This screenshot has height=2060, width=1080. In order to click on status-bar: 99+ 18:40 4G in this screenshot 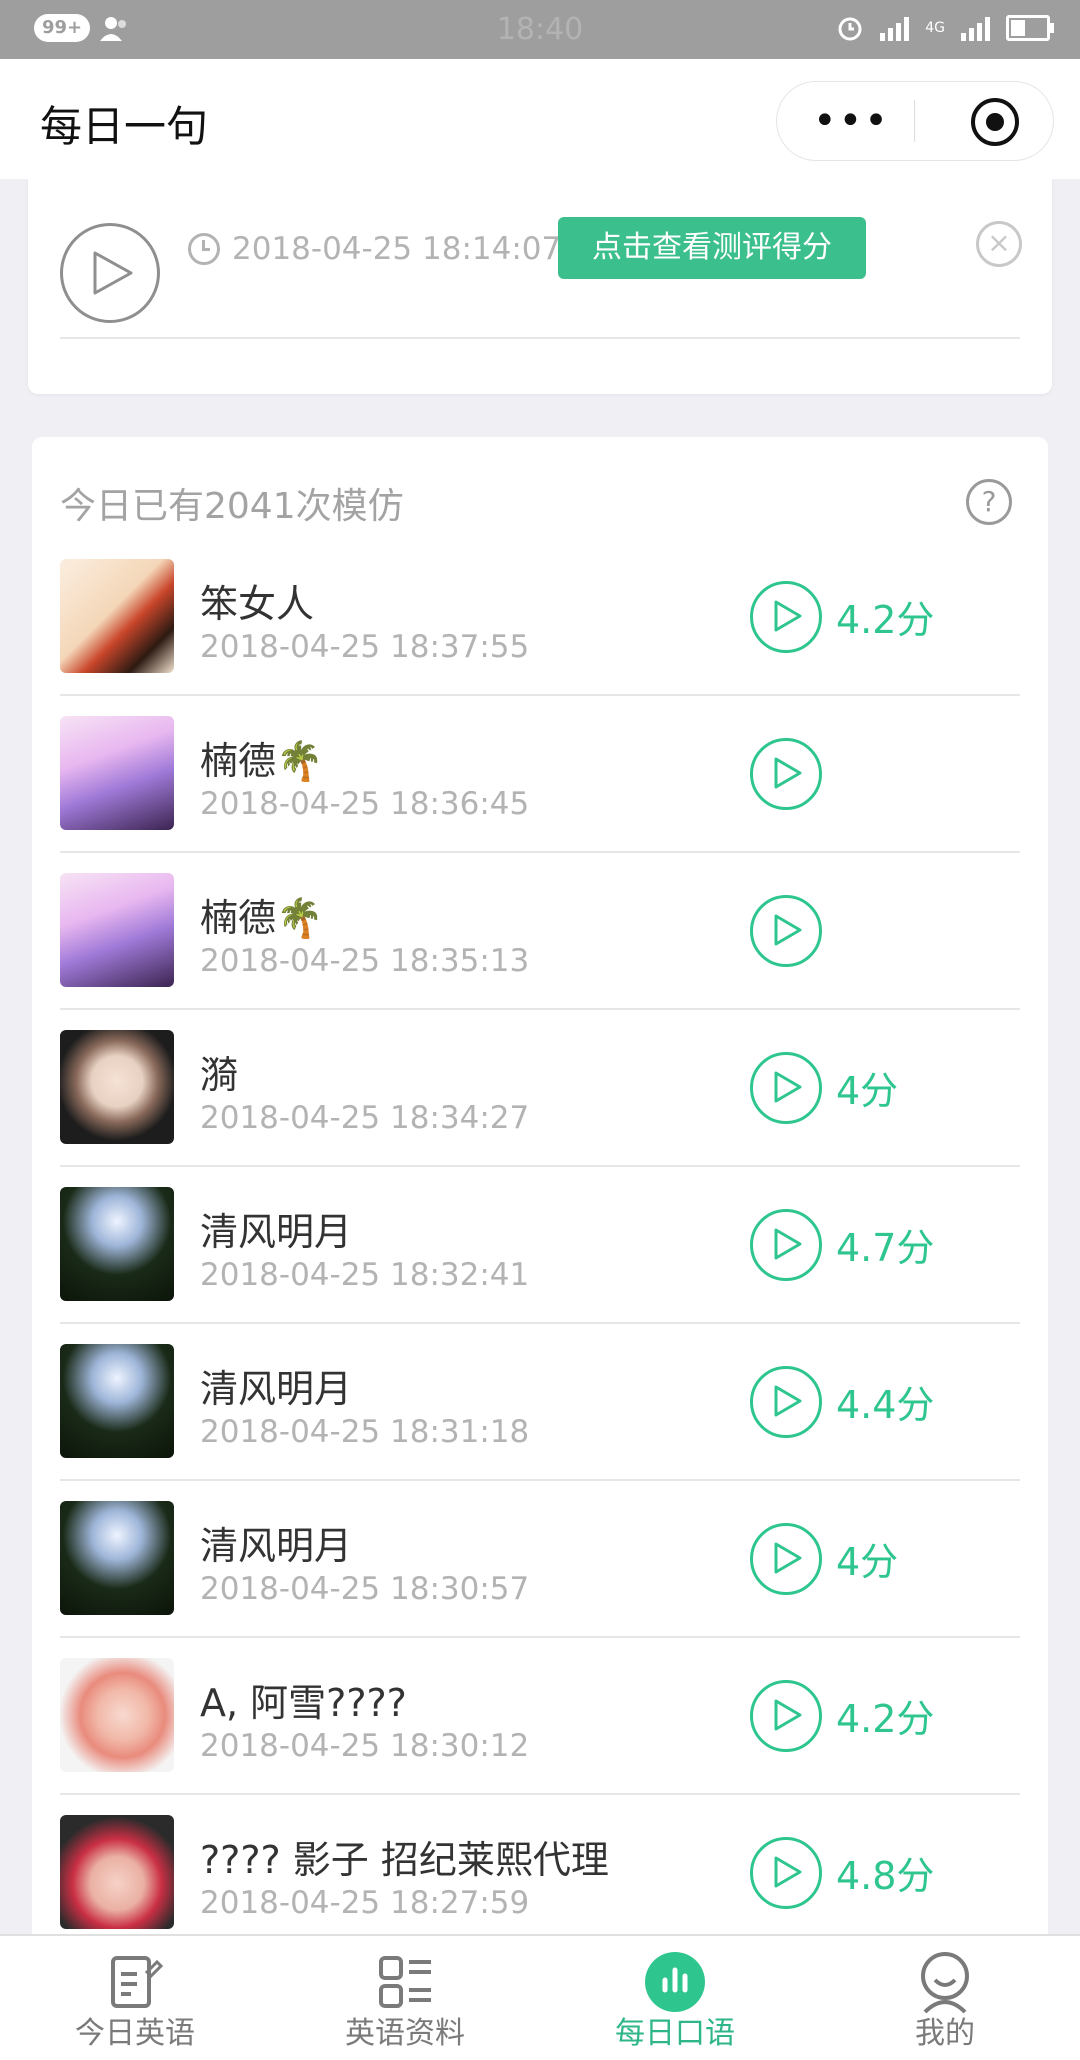, I will do `click(540, 29)`.